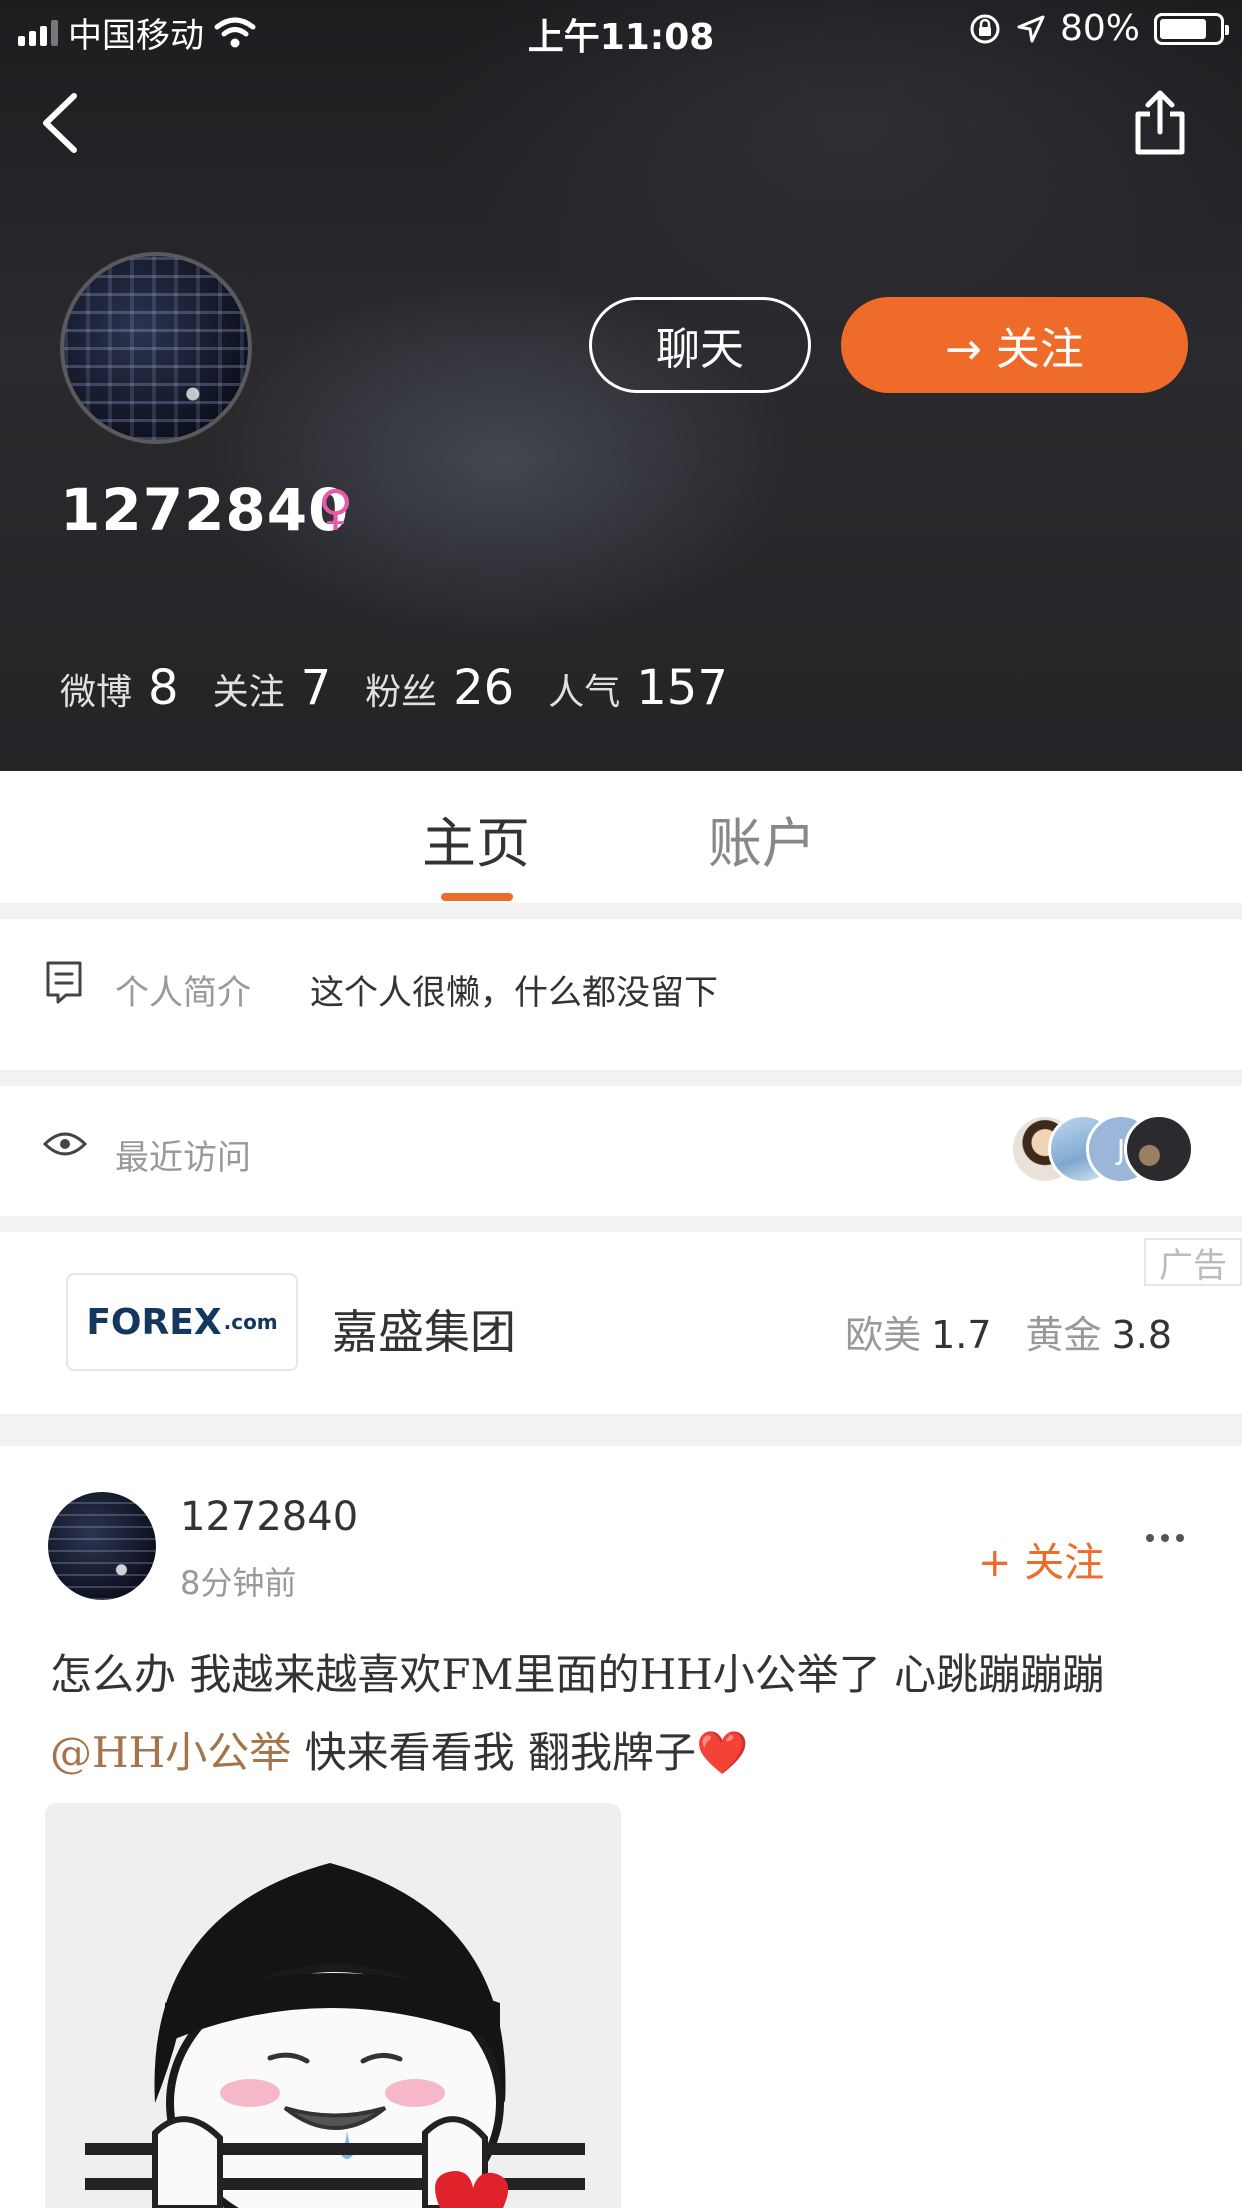 The image size is (1242, 2208). Describe the element at coordinates (1014, 345) in the screenshot. I see `follow-button: → 关注` at that location.